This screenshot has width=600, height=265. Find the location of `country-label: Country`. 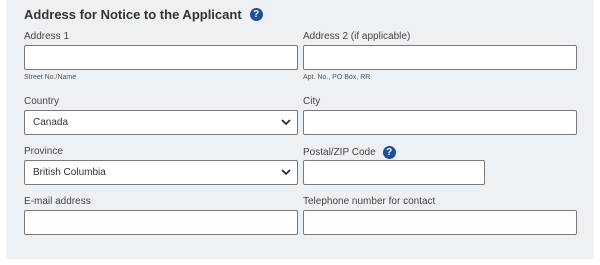

country-label: Country is located at coordinates (42, 101).